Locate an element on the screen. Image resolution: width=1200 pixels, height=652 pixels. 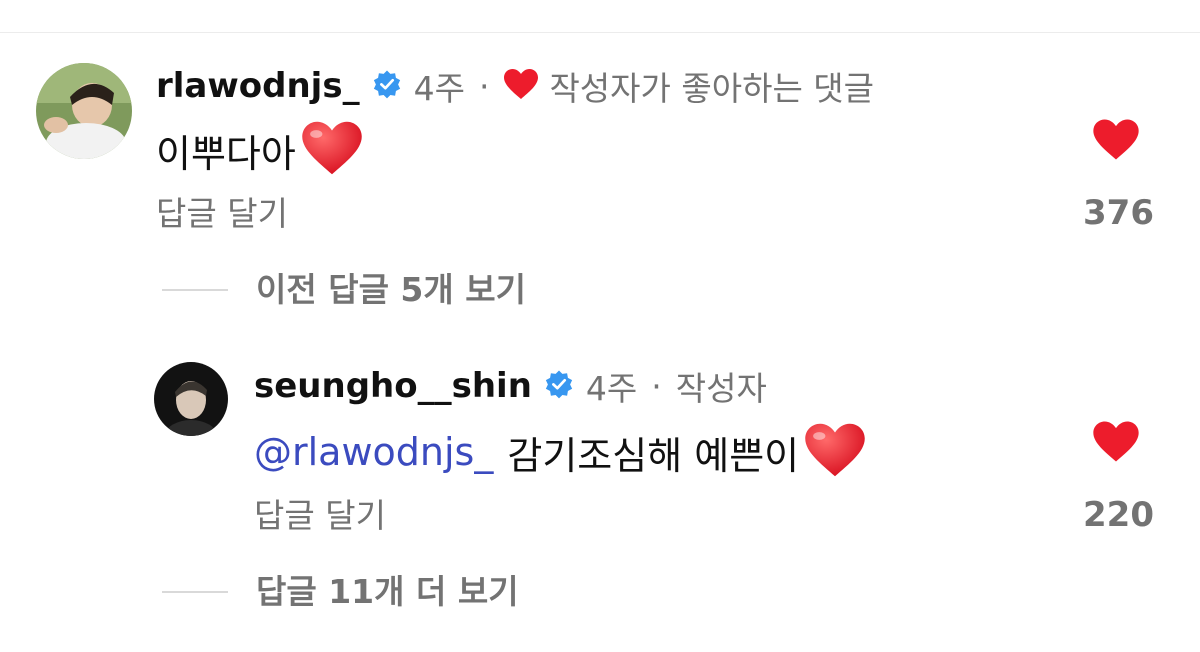
comment-text: 감기조심해 예쁜이 is located at coordinates (653, 455).